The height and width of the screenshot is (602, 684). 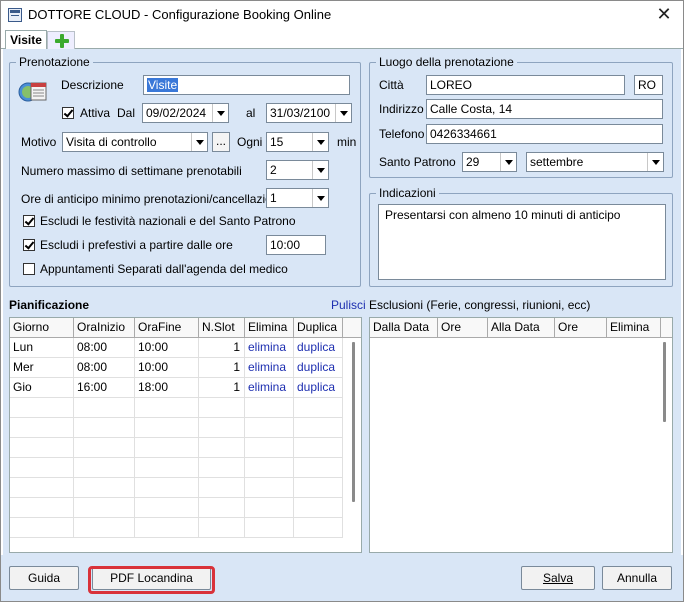 What do you see at coordinates (648, 85) in the screenshot?
I see `provincia-input: RO` at bounding box center [648, 85].